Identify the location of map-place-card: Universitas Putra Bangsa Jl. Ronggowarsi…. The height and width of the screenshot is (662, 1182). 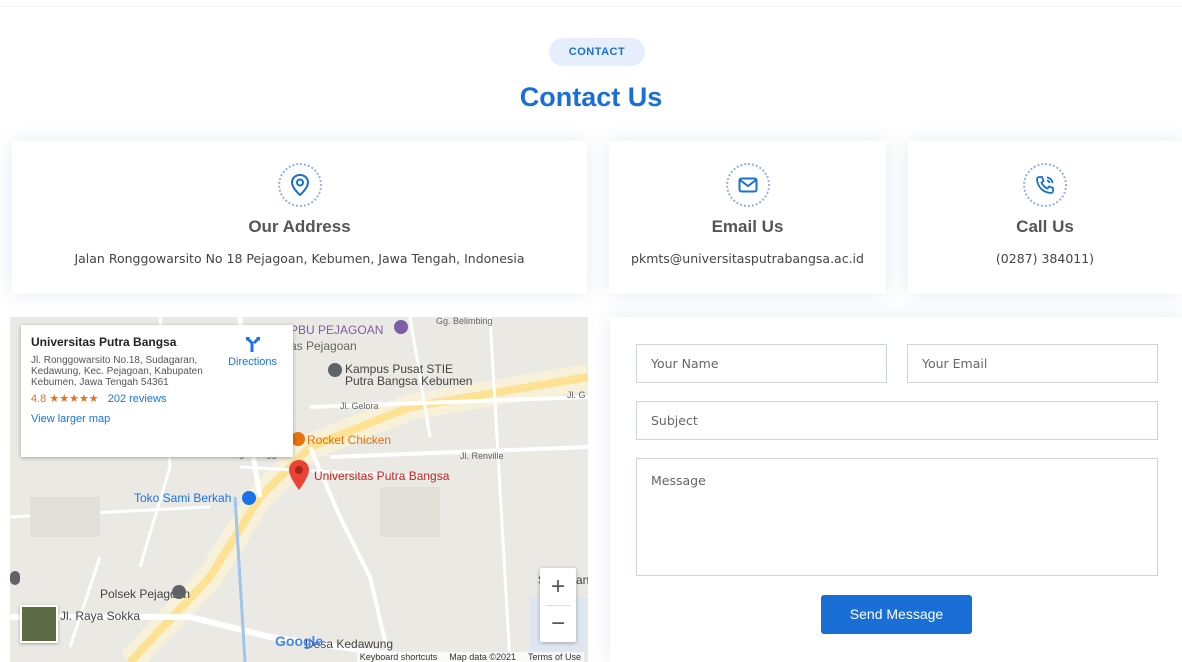
(157, 391).